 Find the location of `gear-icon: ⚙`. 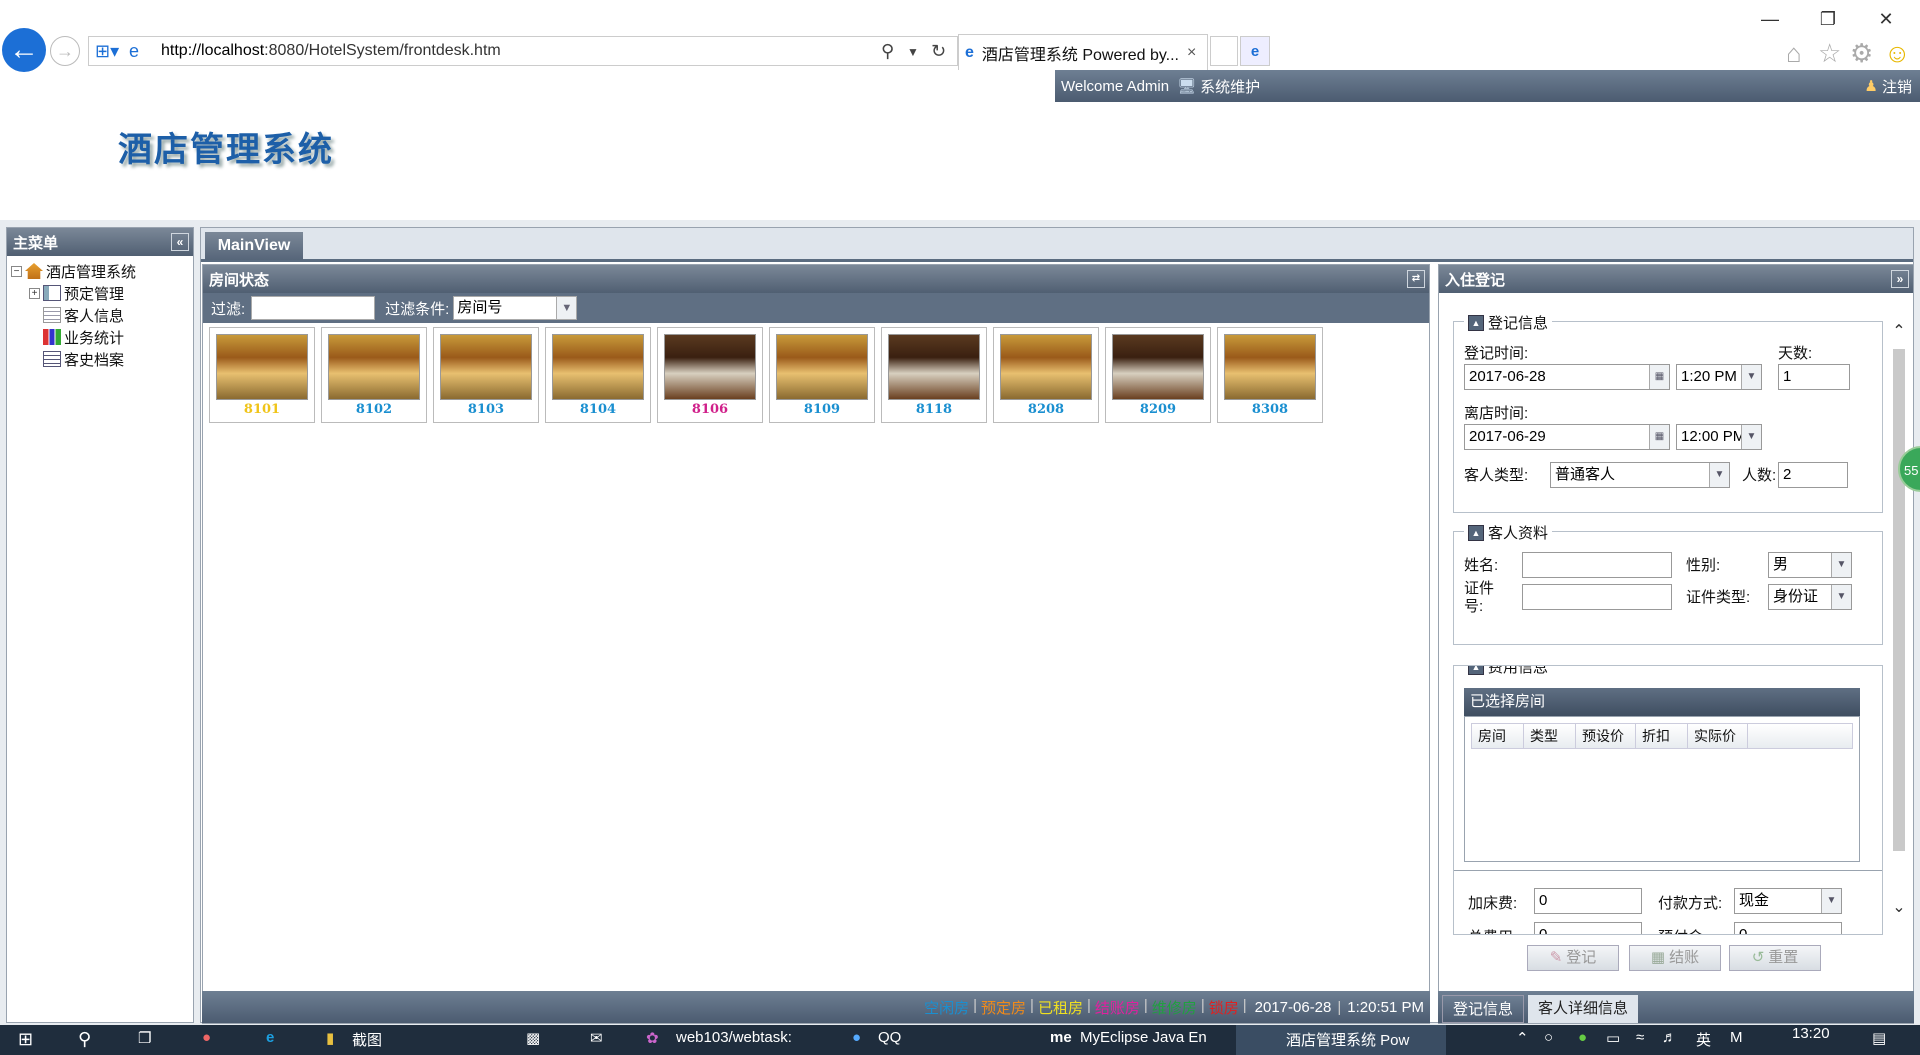

gear-icon: ⚙ is located at coordinates (1861, 53).